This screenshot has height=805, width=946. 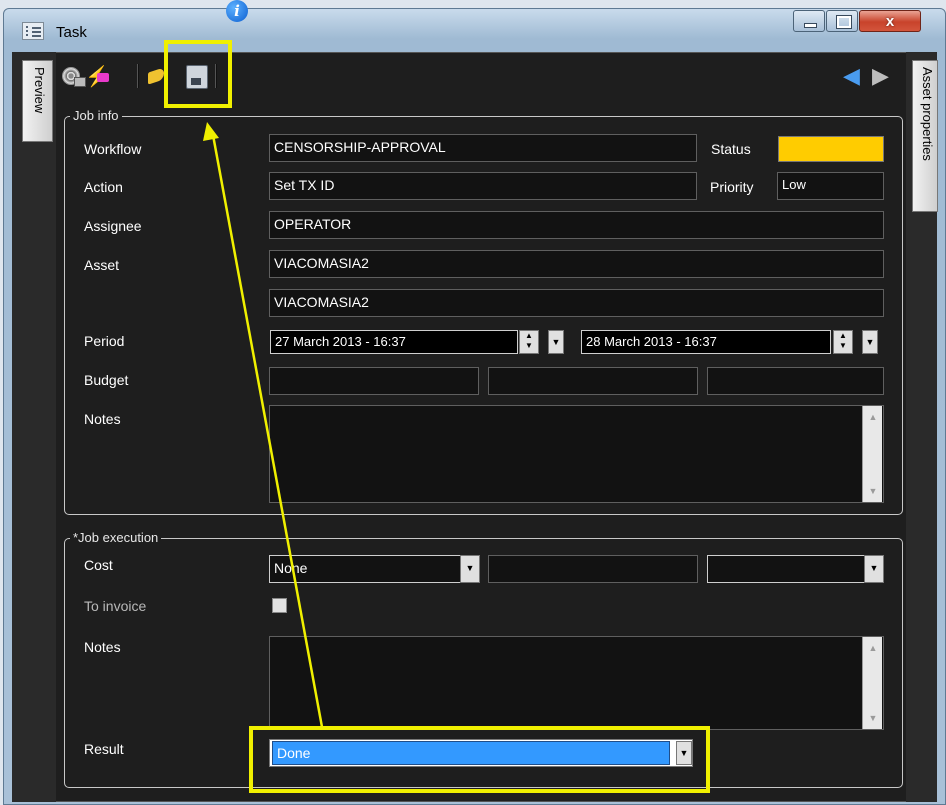 I want to click on workflow-field: CENSORSHIP-APPROVAL, so click(x=483, y=148).